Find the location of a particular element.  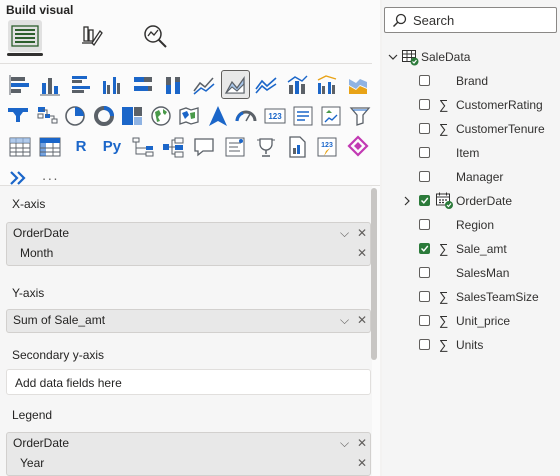

kpi-button is located at coordinates (331, 115).